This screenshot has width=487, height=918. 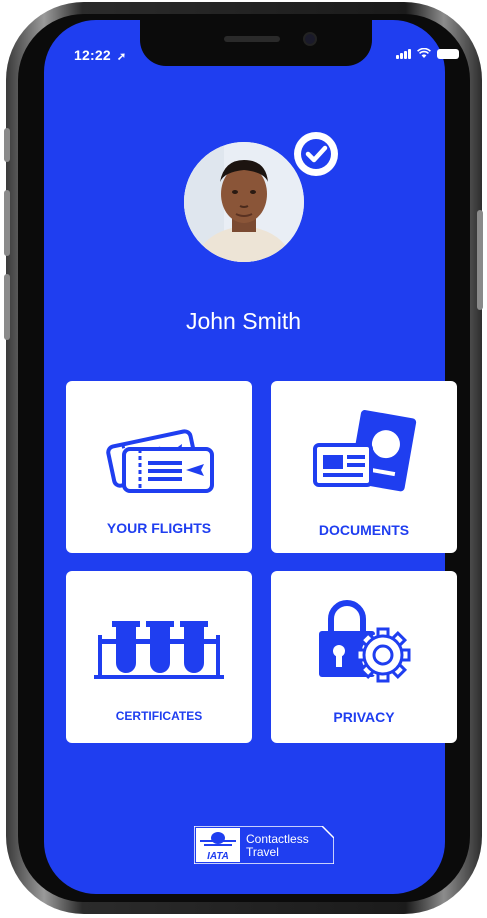 I want to click on padlock-gear-icon, so click(x=365, y=641).